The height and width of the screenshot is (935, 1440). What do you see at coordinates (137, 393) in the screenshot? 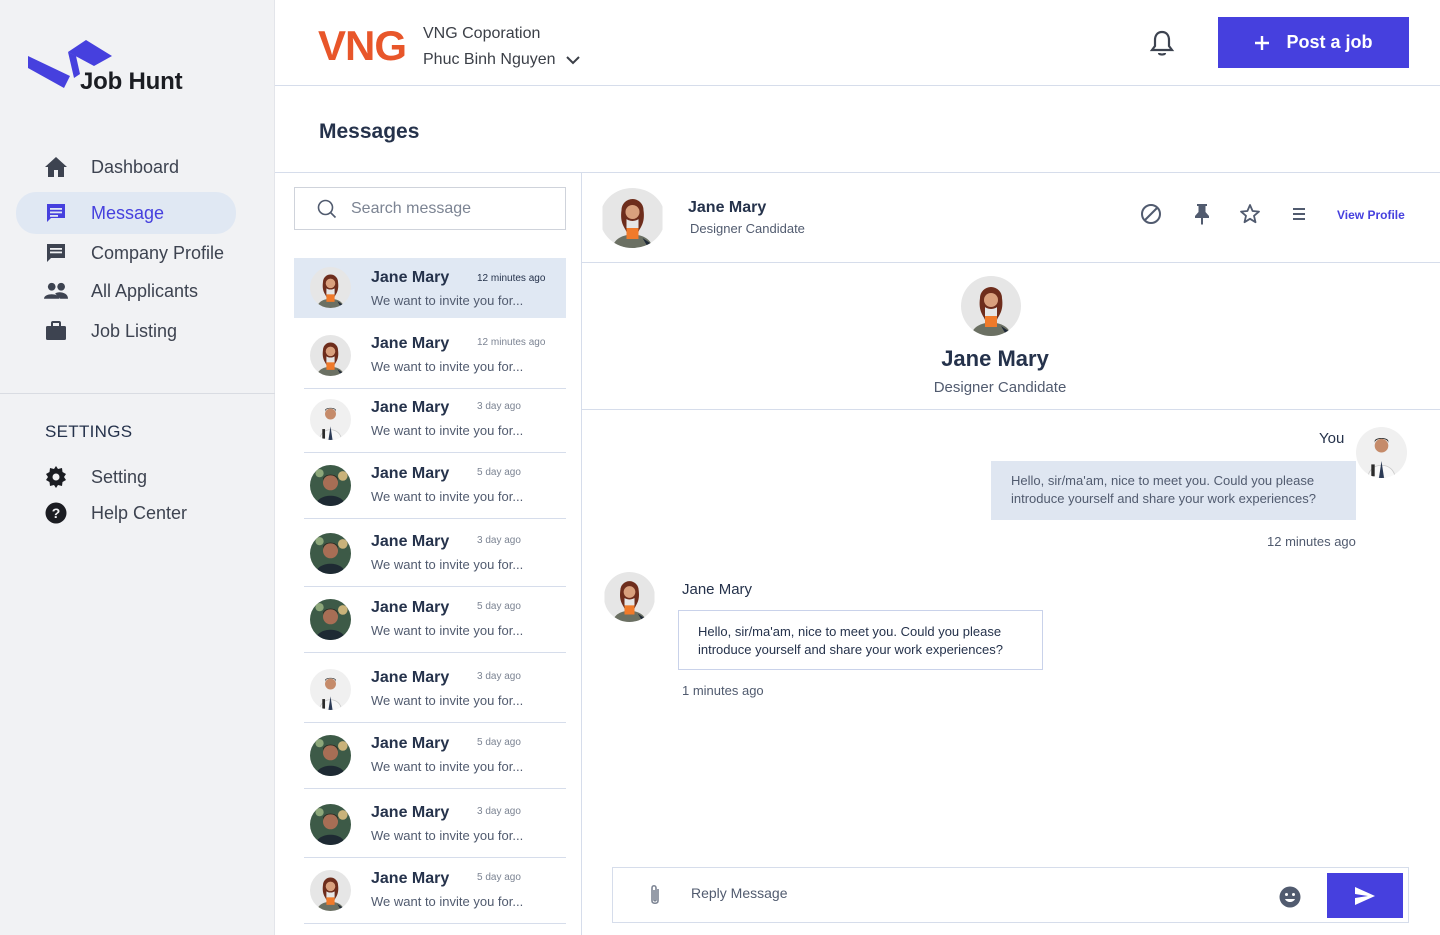
I see `sidebar-divider` at bounding box center [137, 393].